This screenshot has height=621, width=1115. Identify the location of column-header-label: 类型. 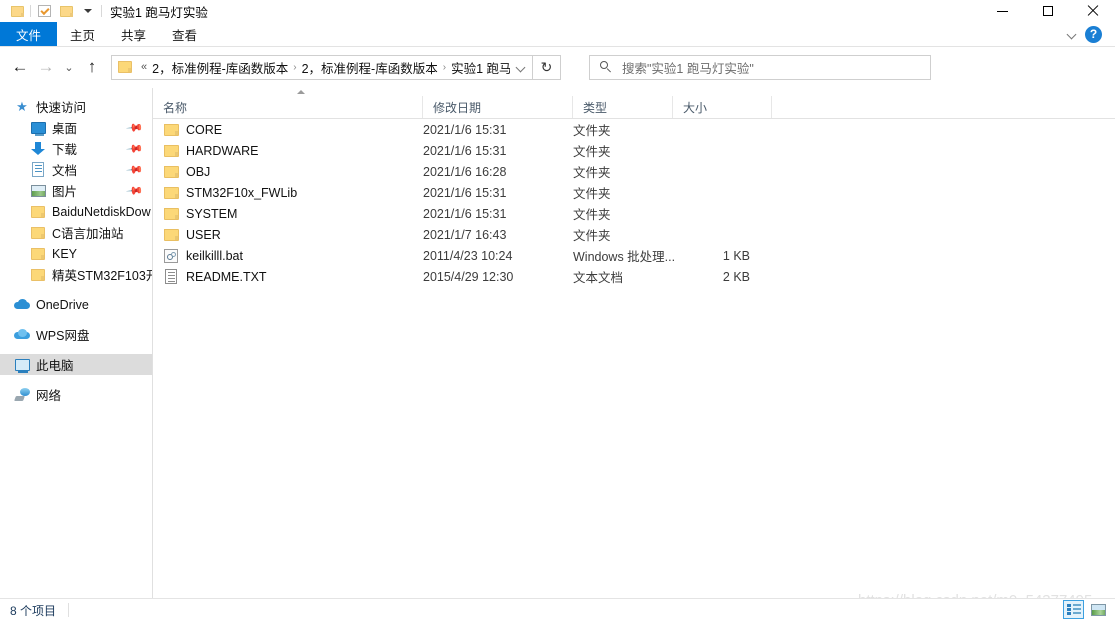
(595, 107).